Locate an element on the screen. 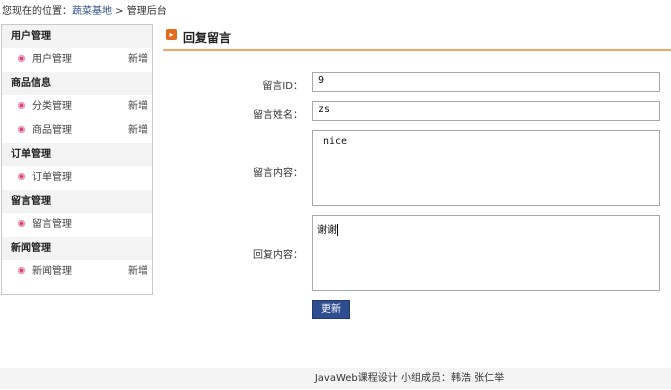 This screenshot has height=390, width=671. breadcrumb-current: 管理后台 is located at coordinates (146, 11).